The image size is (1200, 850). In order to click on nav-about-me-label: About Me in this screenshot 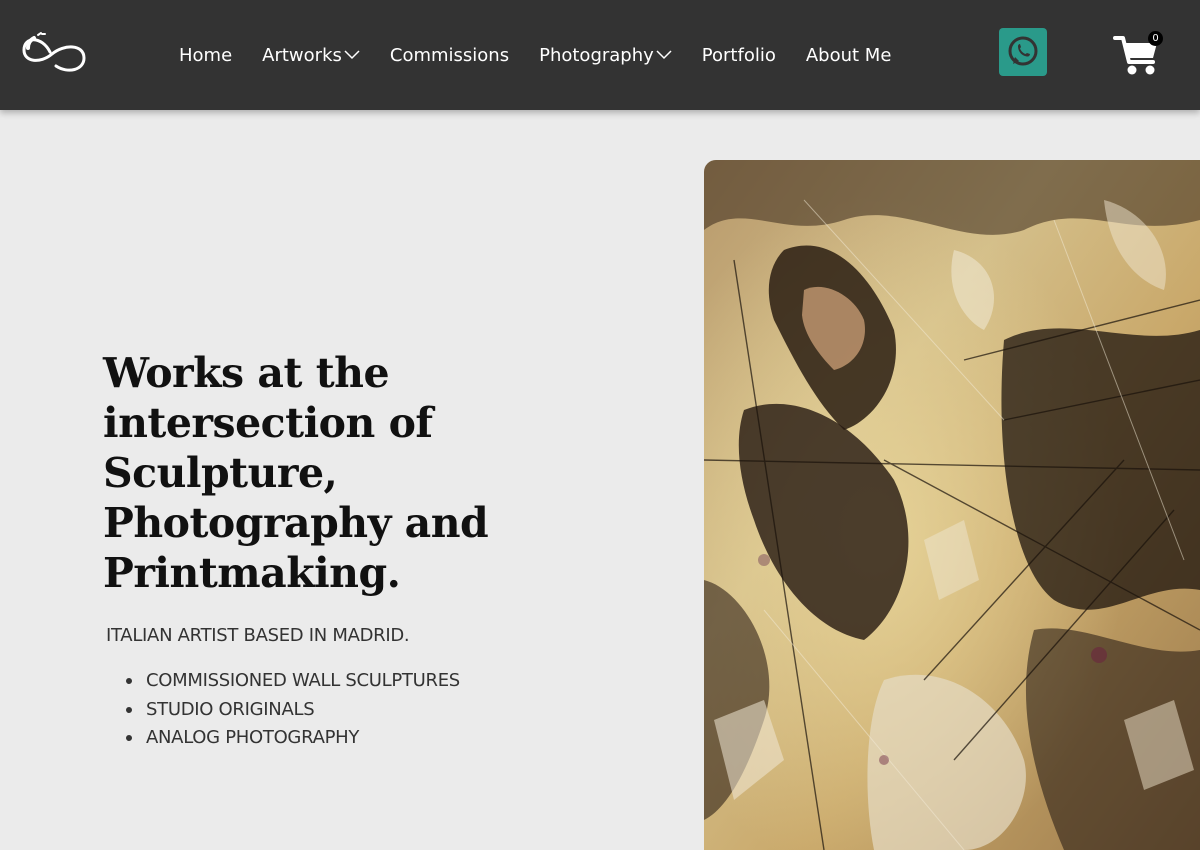, I will do `click(848, 55)`.